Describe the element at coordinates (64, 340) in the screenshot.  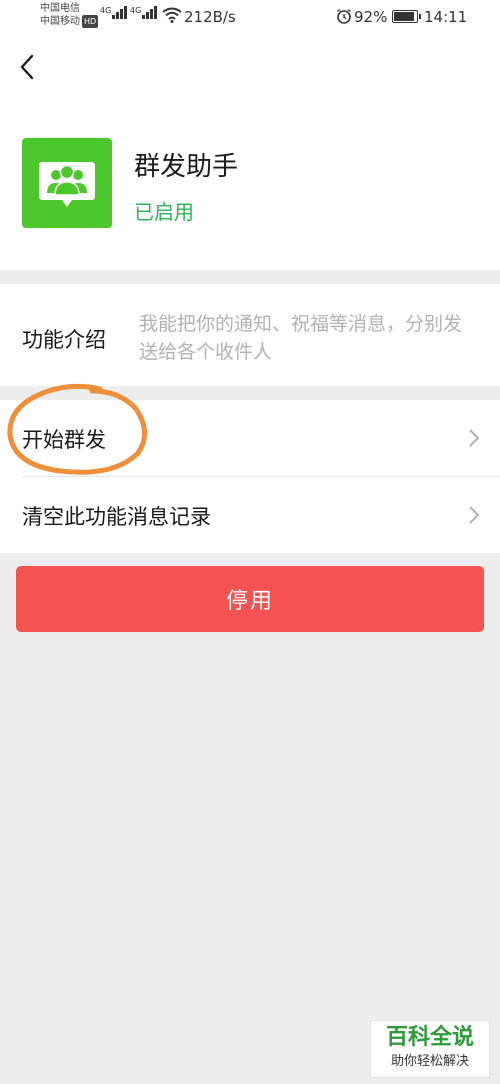
I see `feature-intro-label: 功能介绍` at that location.